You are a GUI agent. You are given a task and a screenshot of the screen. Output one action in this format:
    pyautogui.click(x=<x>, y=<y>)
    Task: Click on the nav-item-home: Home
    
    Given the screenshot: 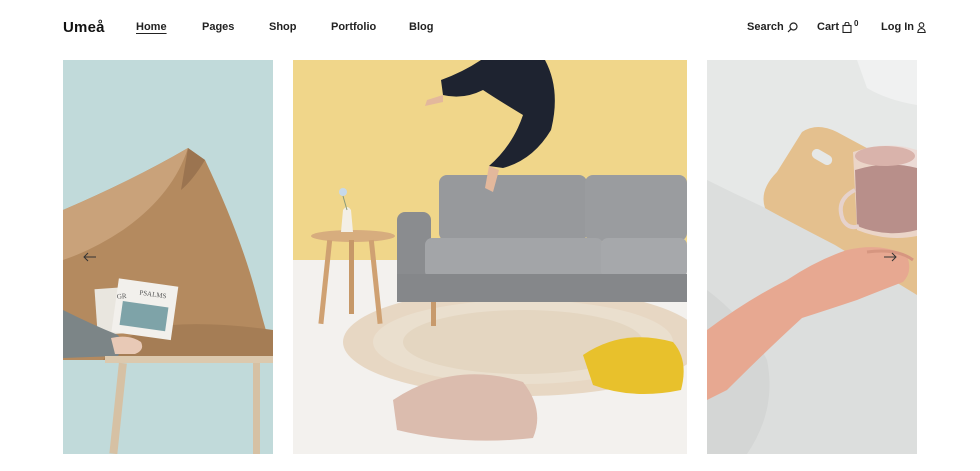 What is the action you would take?
    pyautogui.click(x=151, y=27)
    